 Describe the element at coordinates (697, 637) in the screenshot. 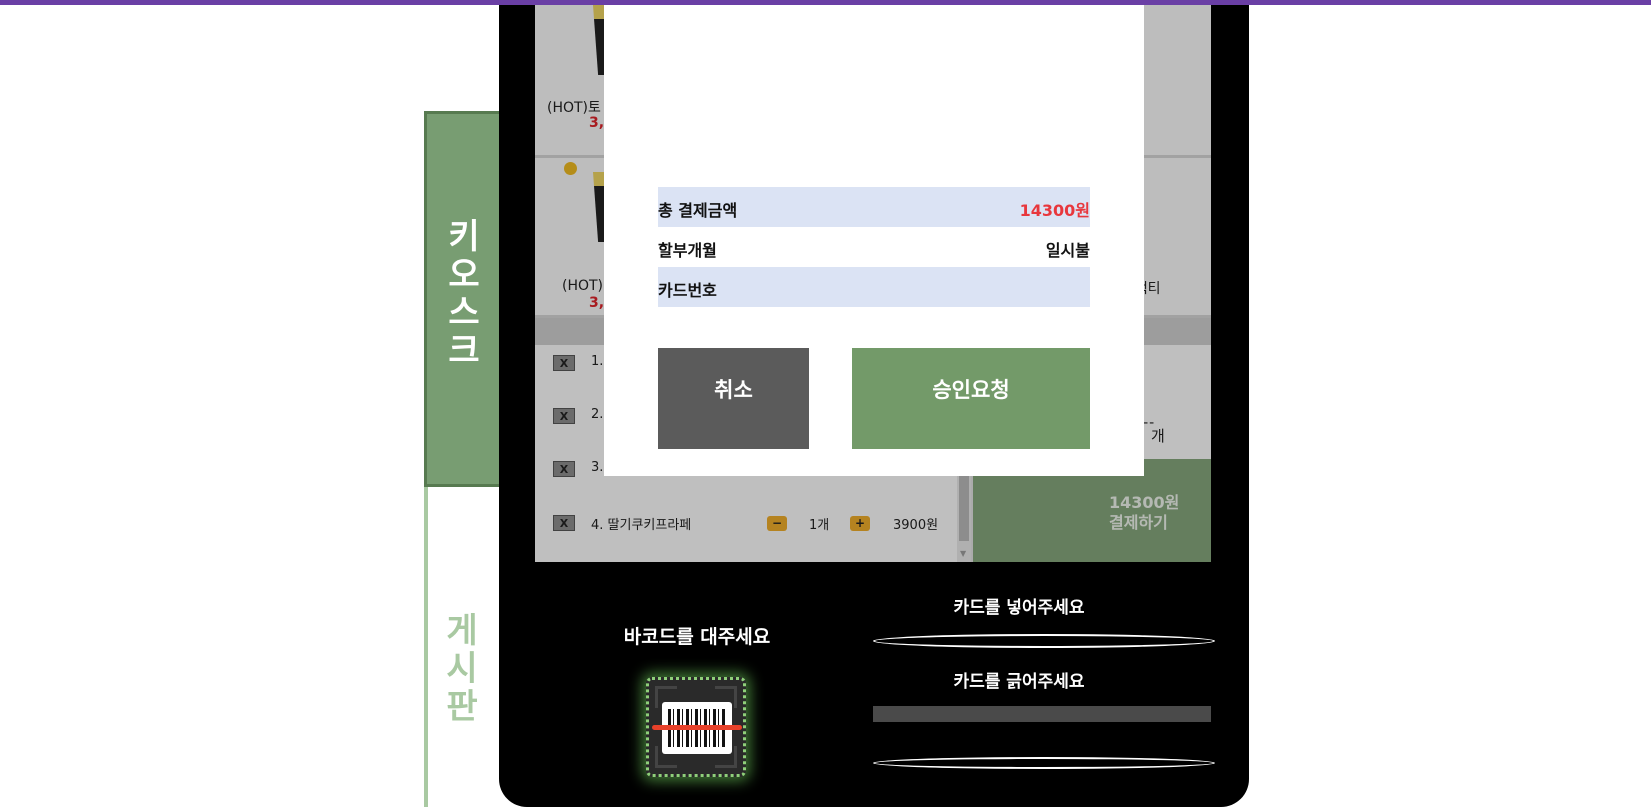

I see `barcode-instruction: 바코드를 대주세요` at that location.